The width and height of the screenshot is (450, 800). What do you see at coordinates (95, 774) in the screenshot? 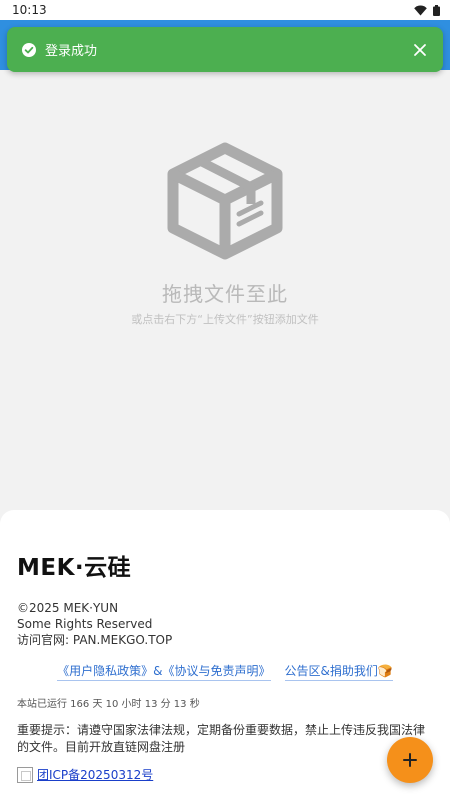
I see `icp-link: 团ICP备20250312号` at bounding box center [95, 774].